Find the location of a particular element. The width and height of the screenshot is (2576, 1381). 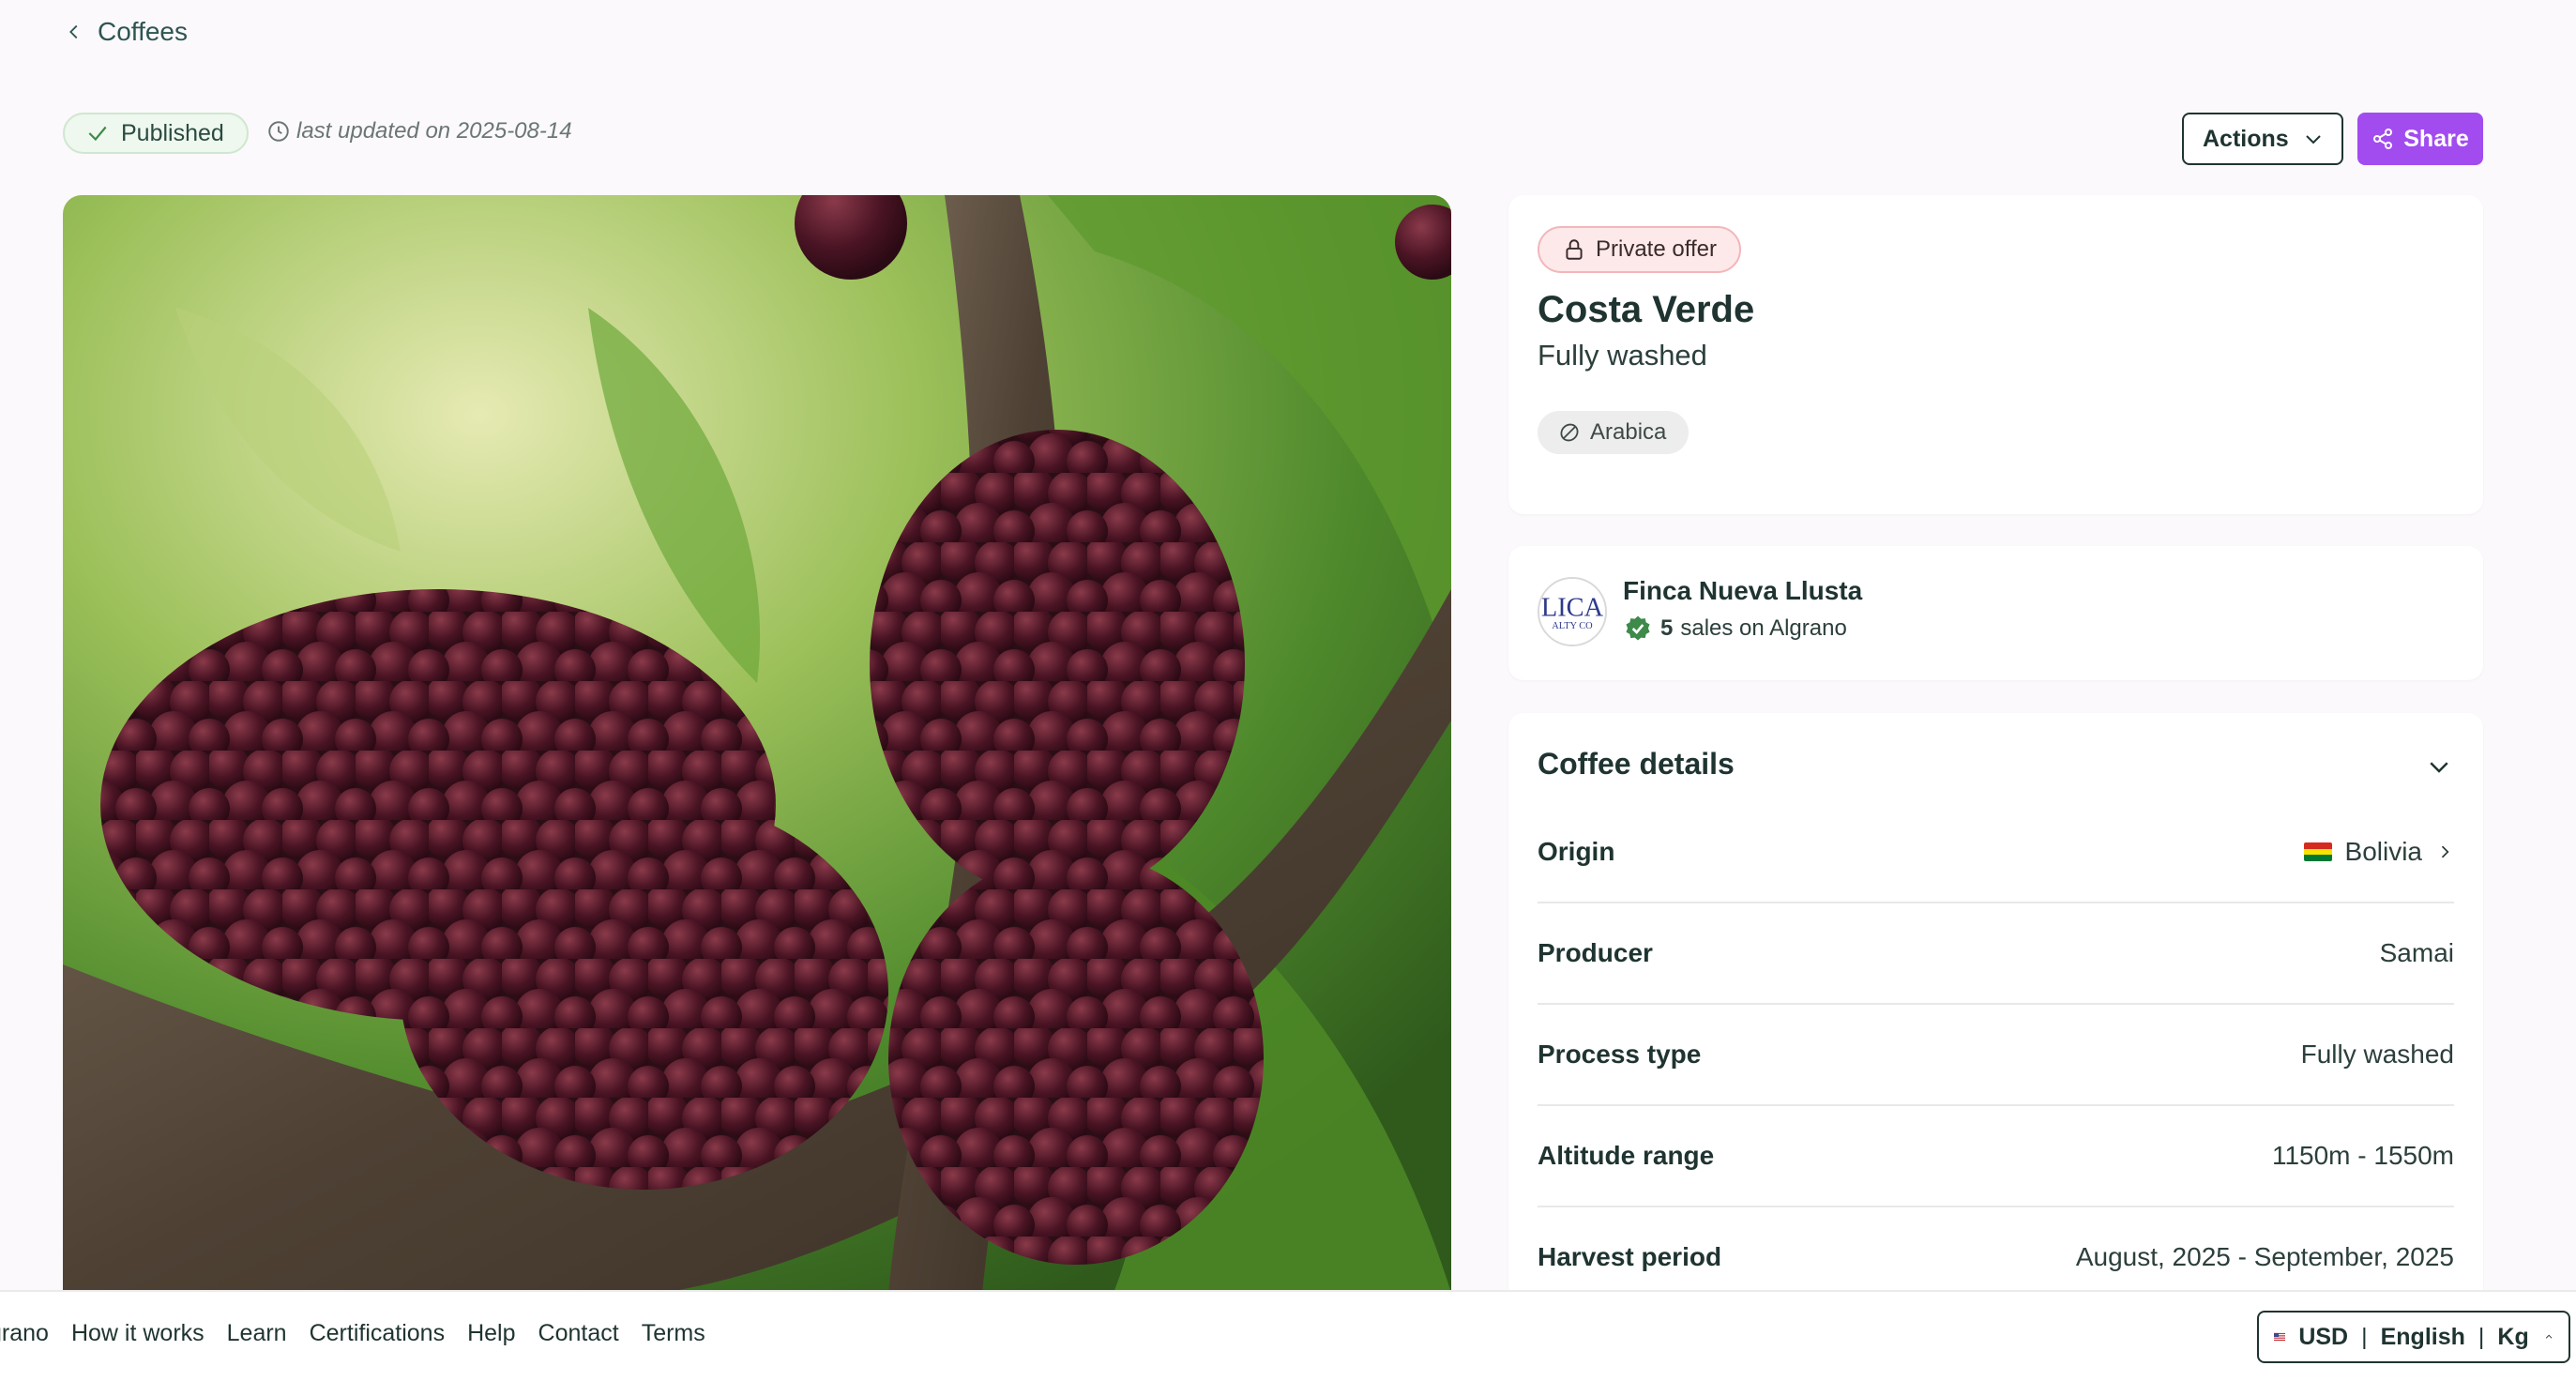

chevron-right-icon is located at coordinates (2445, 851).